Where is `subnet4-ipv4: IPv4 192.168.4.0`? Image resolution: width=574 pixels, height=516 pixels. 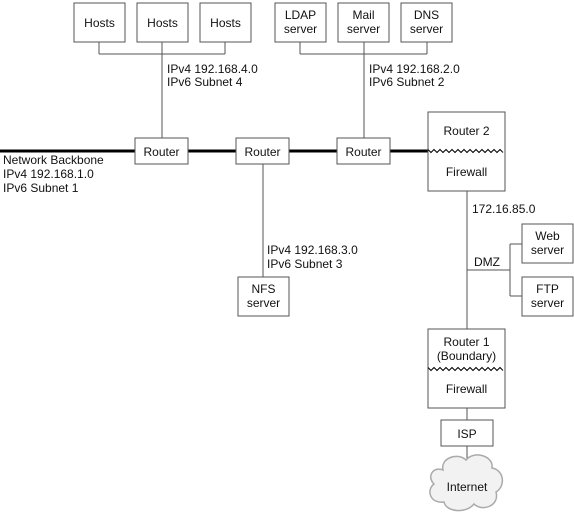
subnet4-ipv4: IPv4 192.168.4.0 is located at coordinates (212, 69).